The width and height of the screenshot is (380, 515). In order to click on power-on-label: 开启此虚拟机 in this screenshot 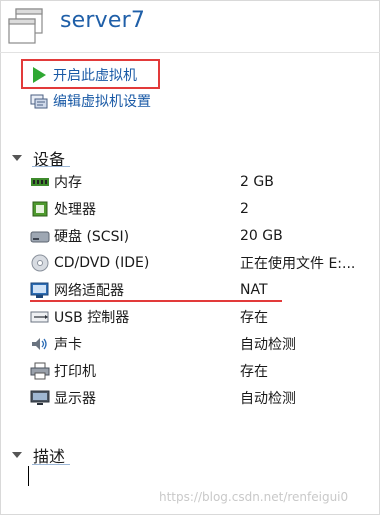, I will do `click(95, 76)`.